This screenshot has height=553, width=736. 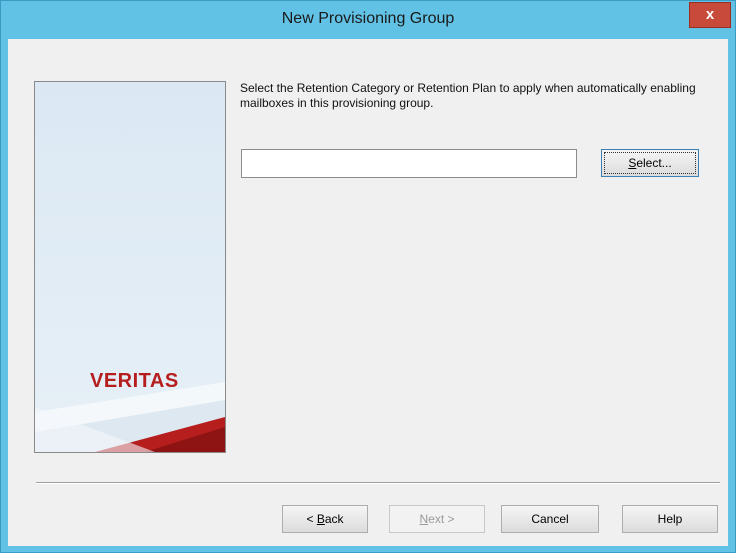 I want to click on back-label-post: ack, so click(x=334, y=519).